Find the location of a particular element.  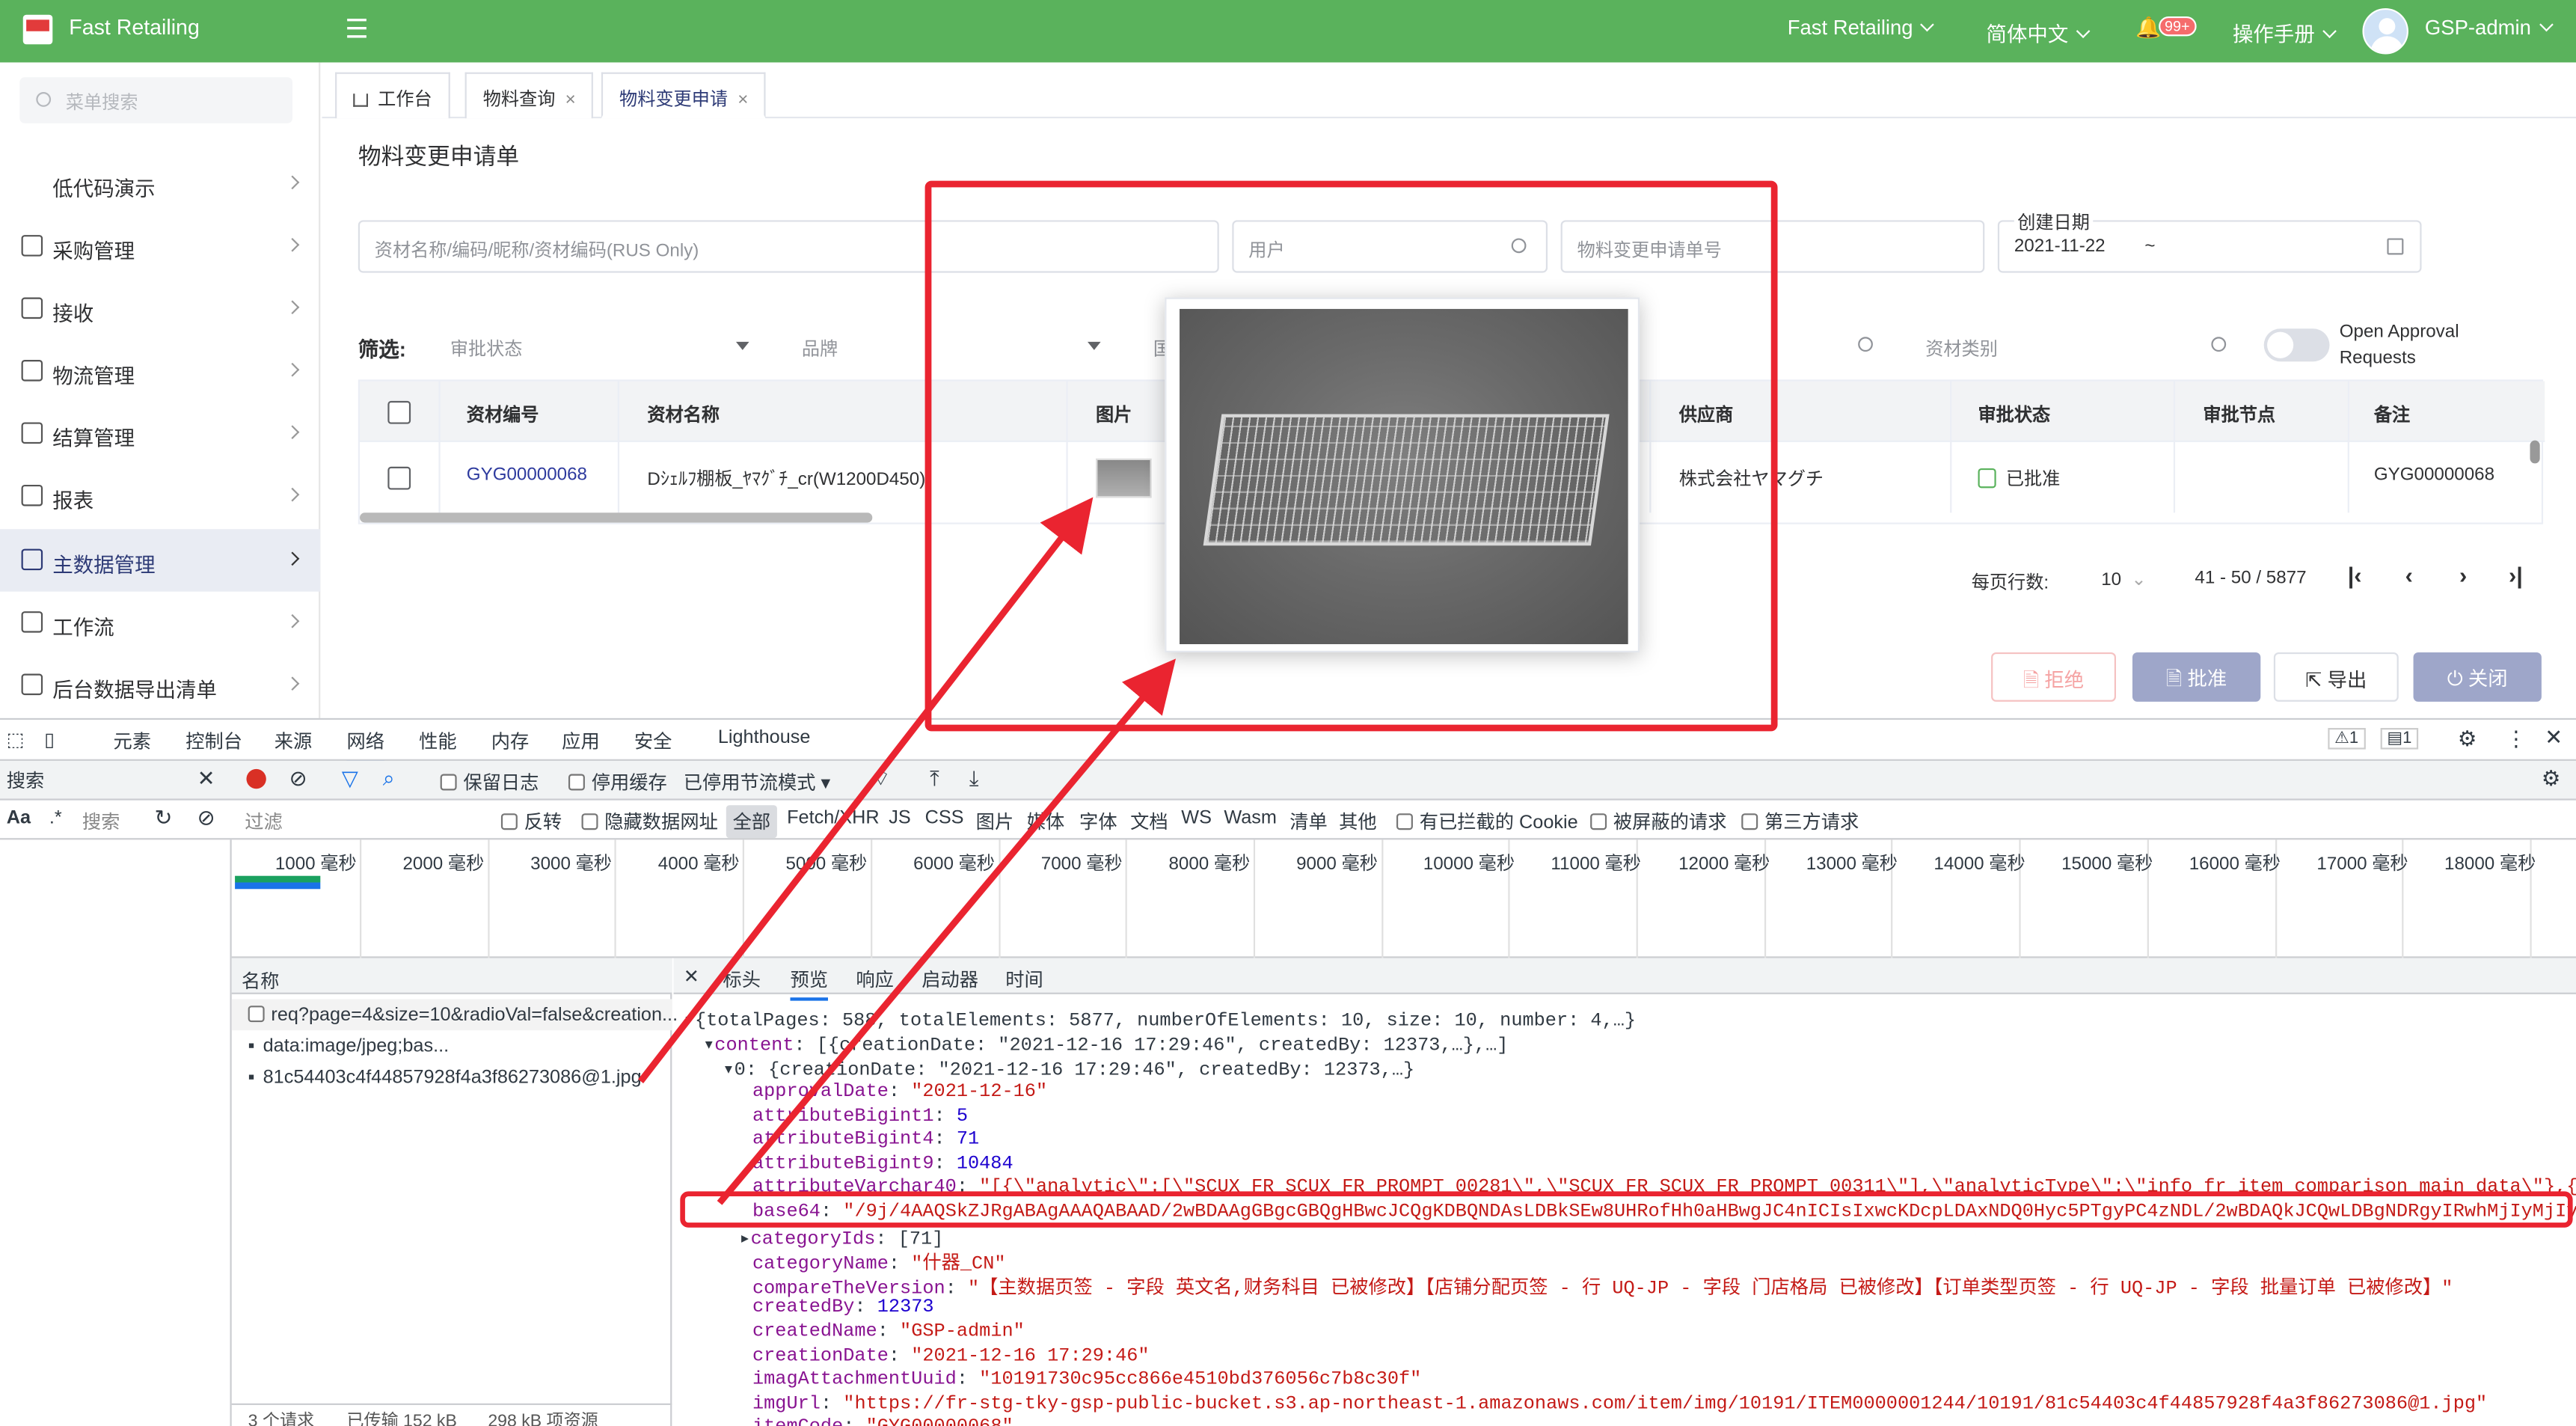

arrow-base64-to-preview is located at coordinates (947, 931).